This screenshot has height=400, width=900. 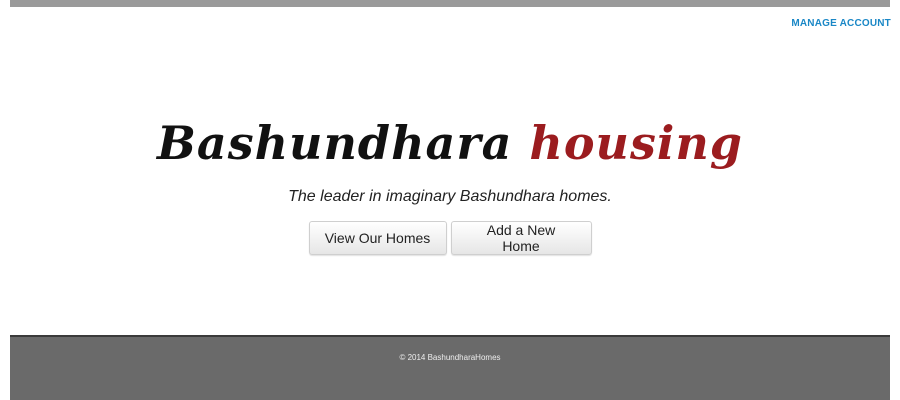 I want to click on brand-logo: Bashundhara housing, so click(x=450, y=143).